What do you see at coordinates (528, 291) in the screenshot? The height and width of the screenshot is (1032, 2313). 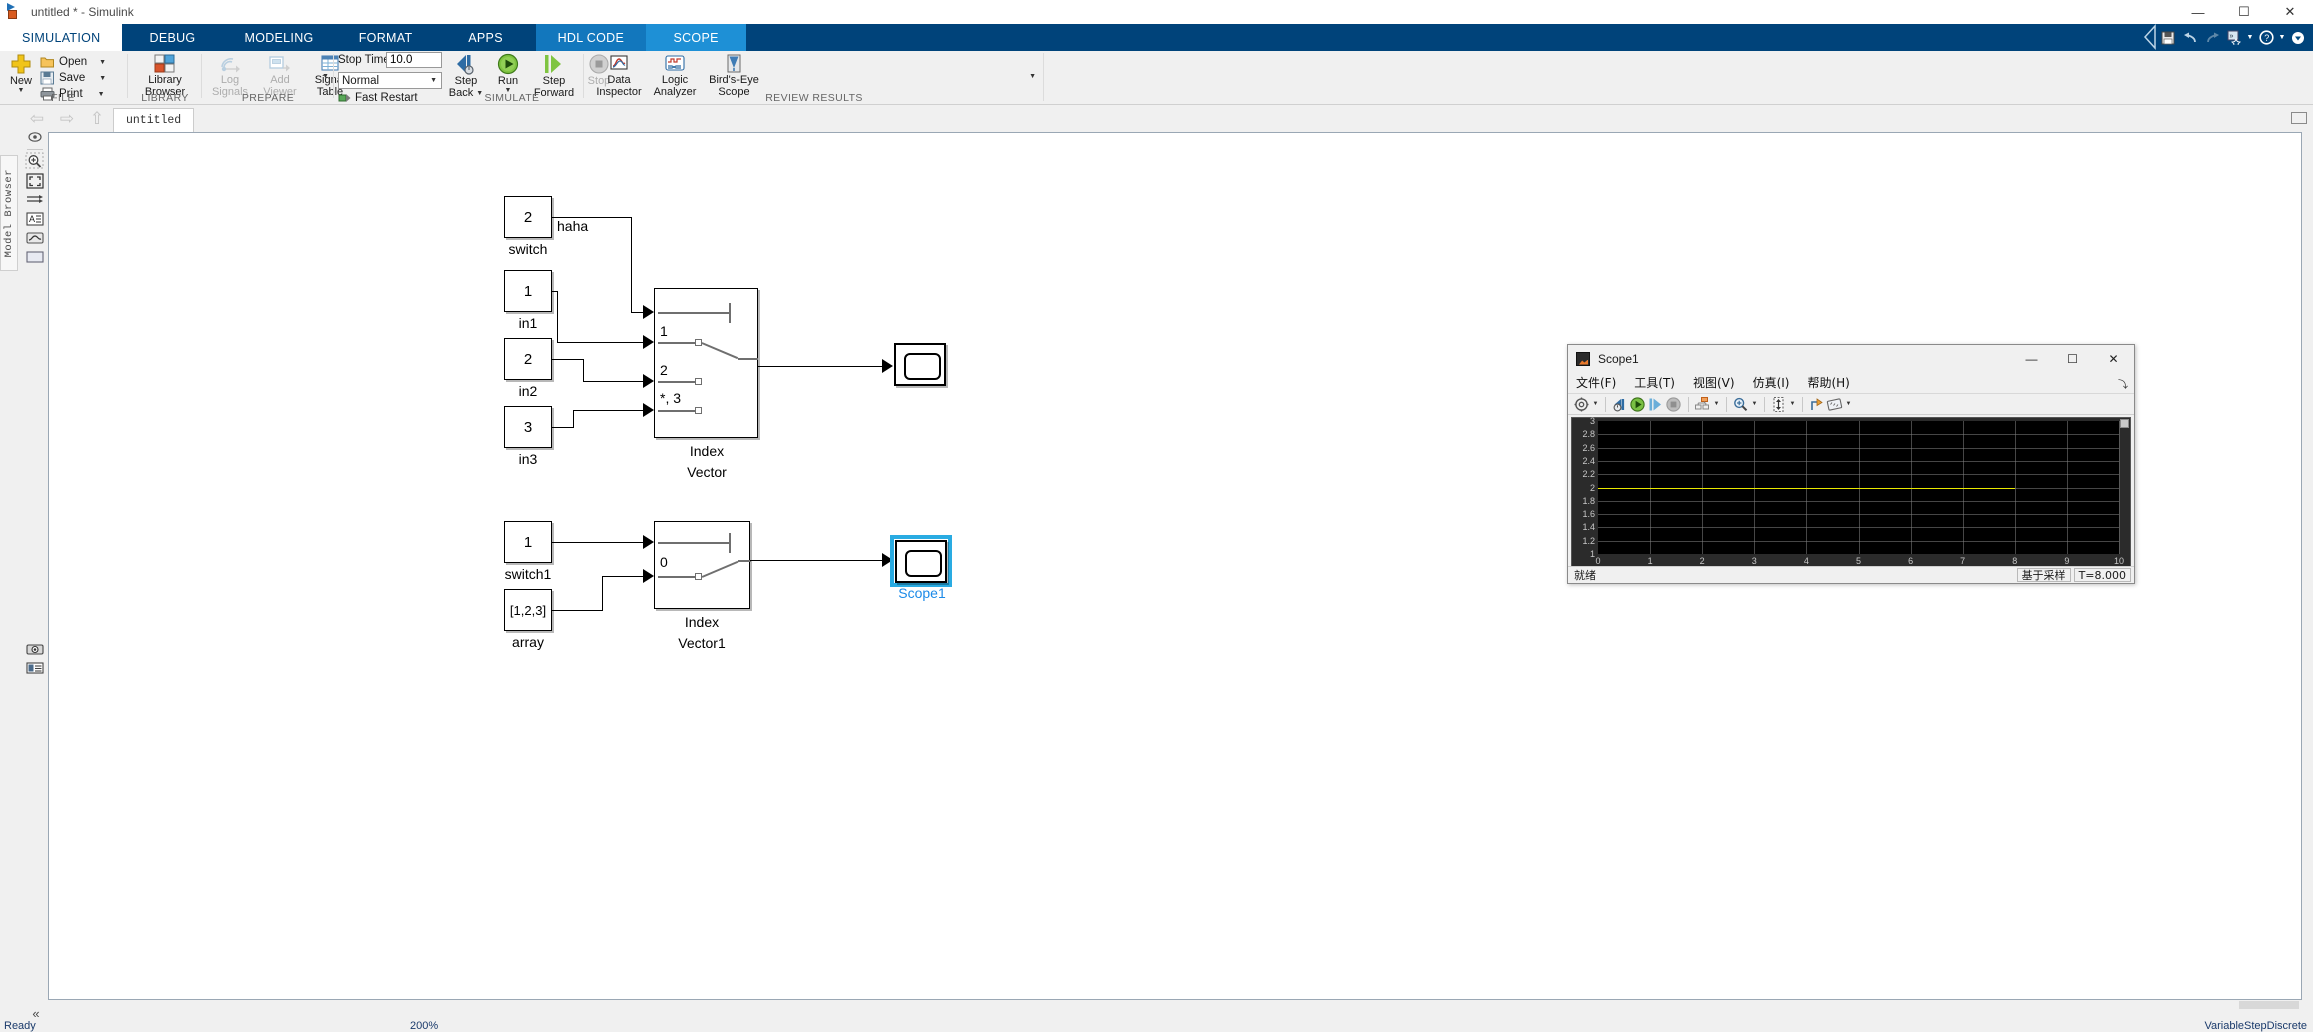 I see `block-in1: 1` at bounding box center [528, 291].